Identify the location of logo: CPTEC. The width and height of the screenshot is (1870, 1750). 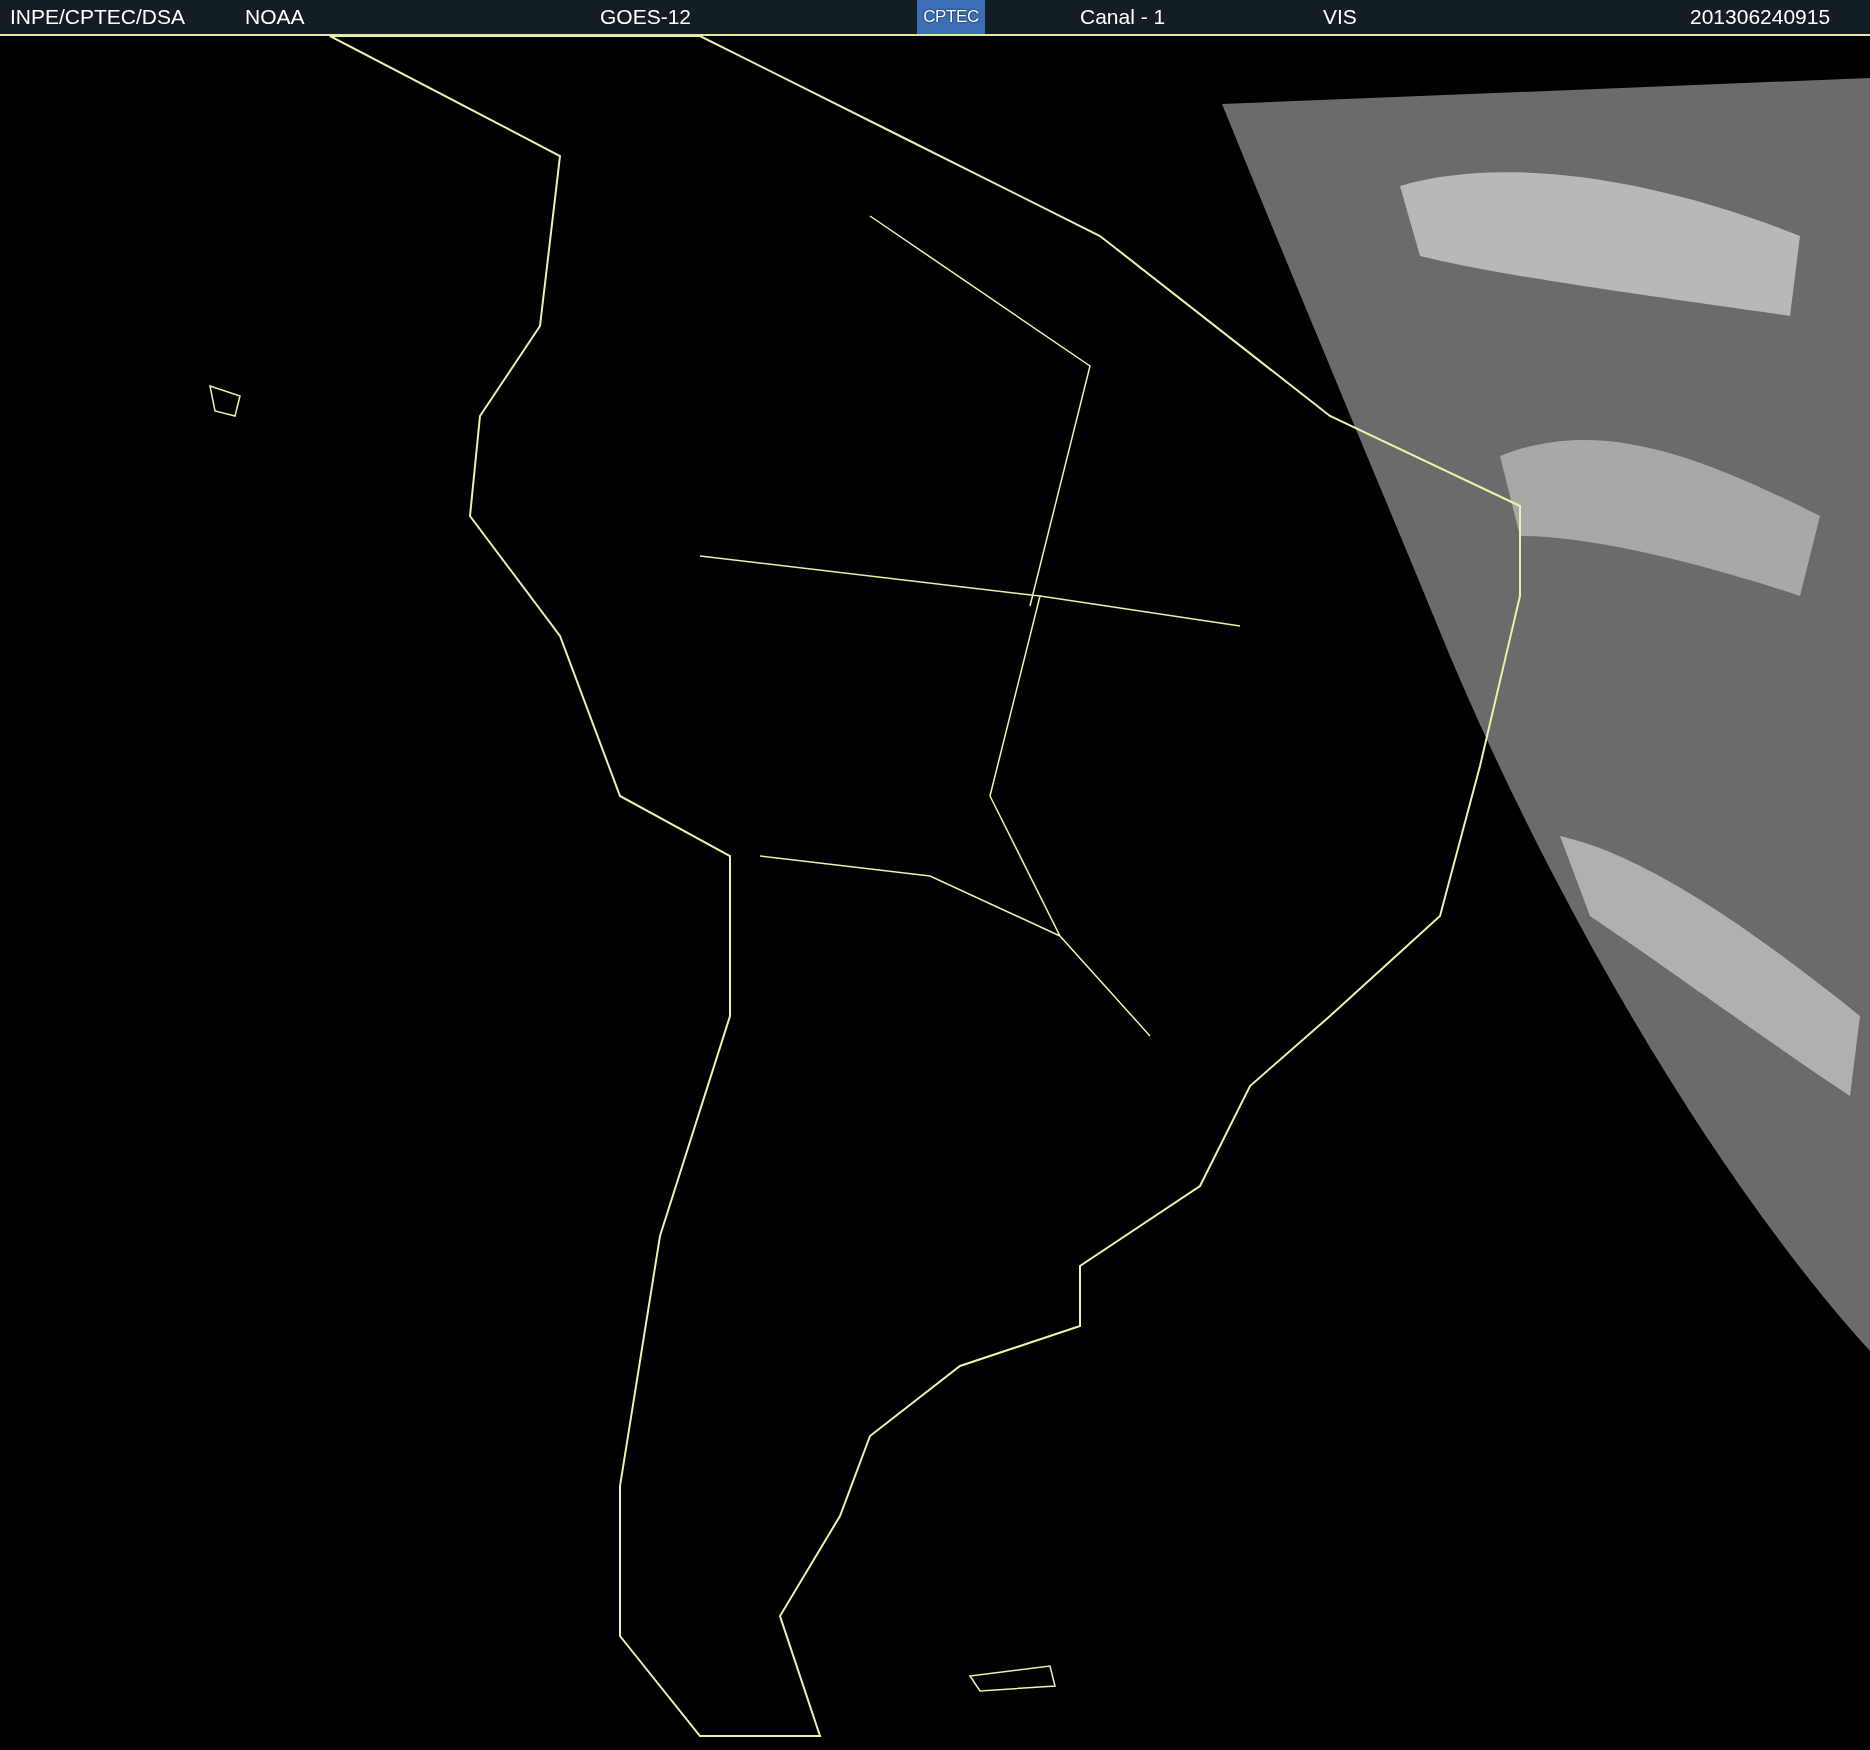
(951, 17).